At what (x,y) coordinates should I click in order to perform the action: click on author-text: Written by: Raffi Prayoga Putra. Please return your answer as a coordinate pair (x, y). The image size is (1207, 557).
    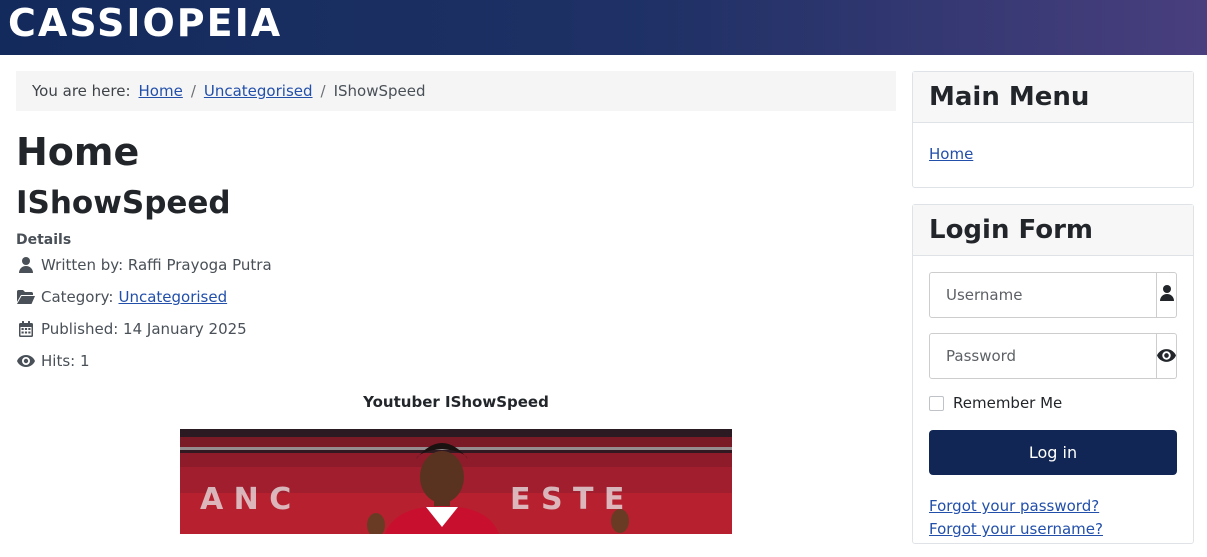
    Looking at the image, I should click on (156, 265).